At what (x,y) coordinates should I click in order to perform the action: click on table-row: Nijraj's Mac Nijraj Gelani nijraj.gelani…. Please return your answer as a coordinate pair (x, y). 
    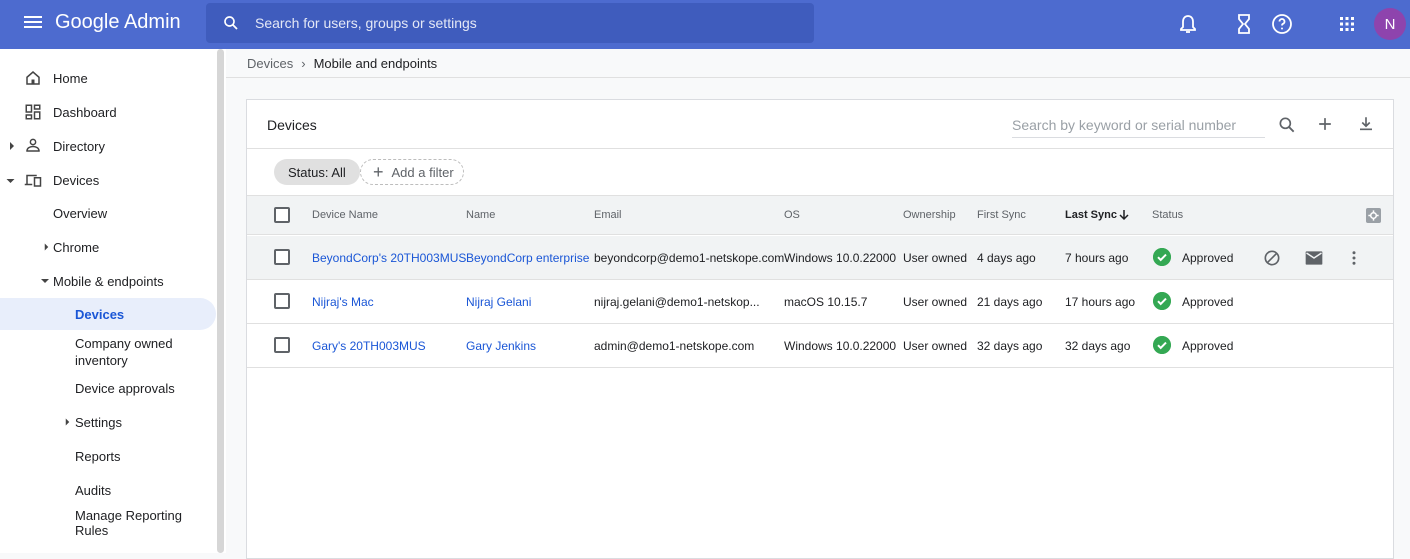
    Looking at the image, I should click on (820, 302).